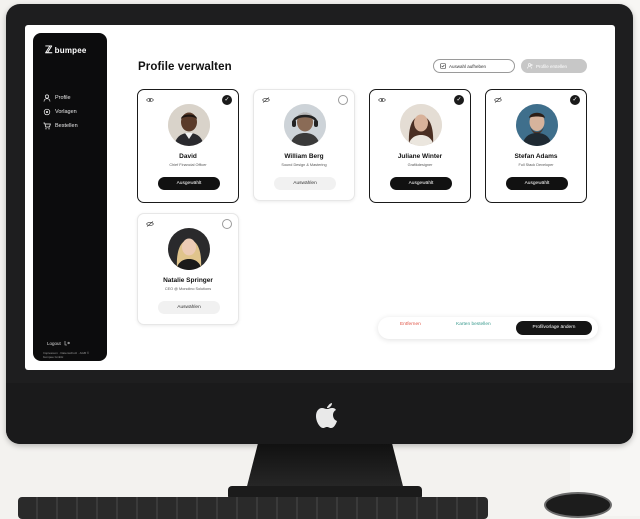 This screenshot has width=640, height=519. Describe the element at coordinates (410, 324) in the screenshot. I see `remove-button: Entfernen` at that location.